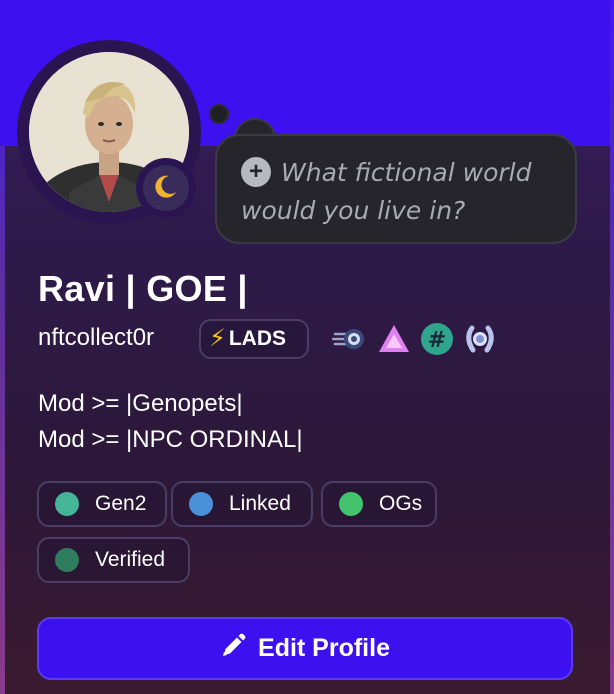  What do you see at coordinates (394, 339) in the screenshot?
I see `triangle-badge-icon` at bounding box center [394, 339].